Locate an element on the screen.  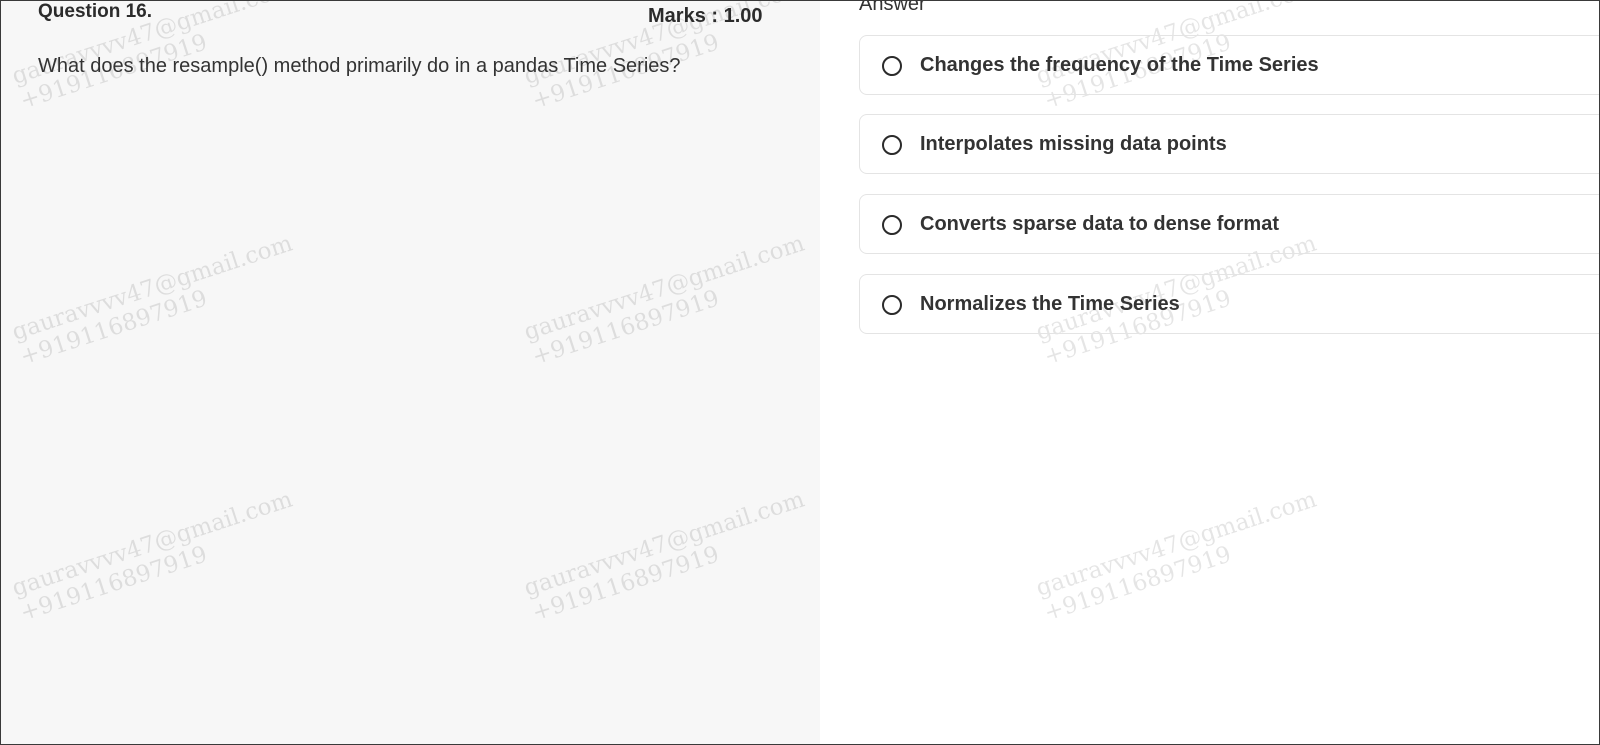
question-marks: Marks : 1.00 is located at coordinates (705, 16).